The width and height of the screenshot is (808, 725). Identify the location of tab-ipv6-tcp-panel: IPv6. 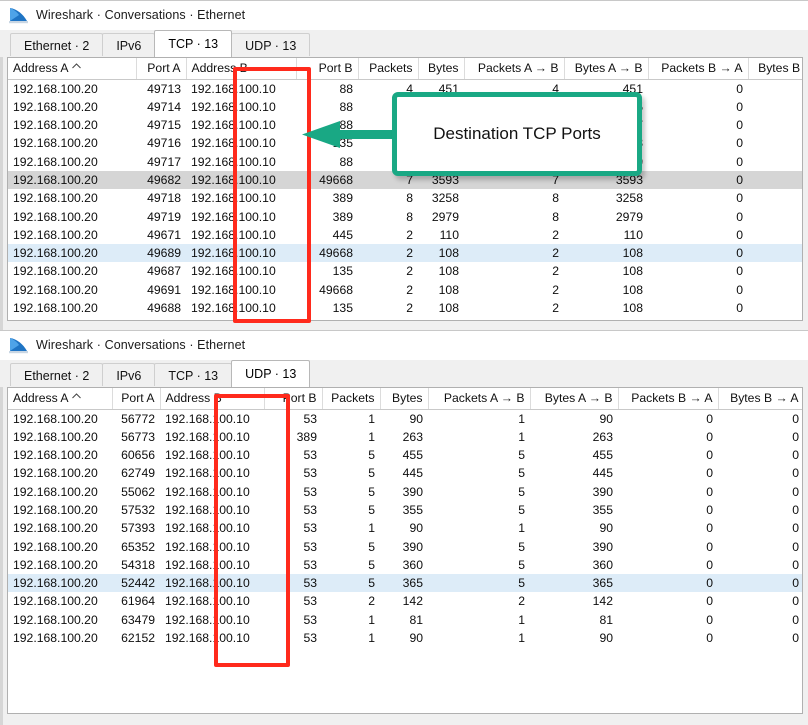
(129, 45).